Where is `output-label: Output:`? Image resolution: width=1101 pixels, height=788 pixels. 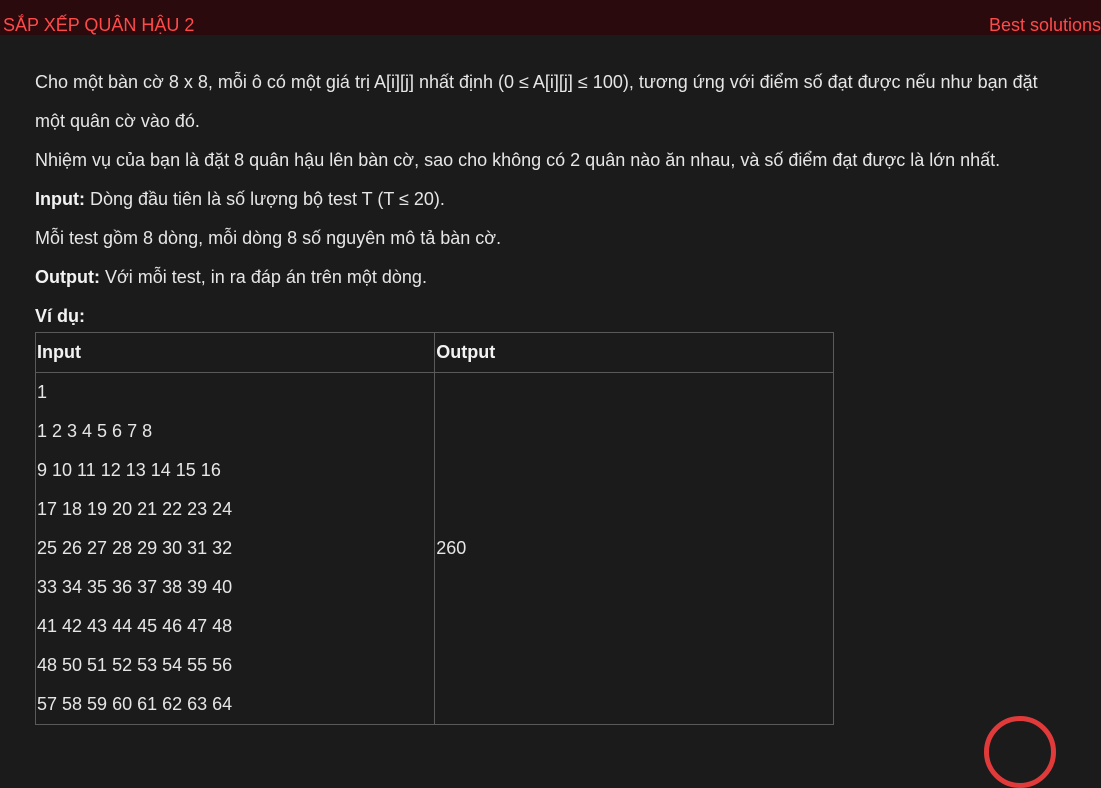
output-label: Output: is located at coordinates (67, 277).